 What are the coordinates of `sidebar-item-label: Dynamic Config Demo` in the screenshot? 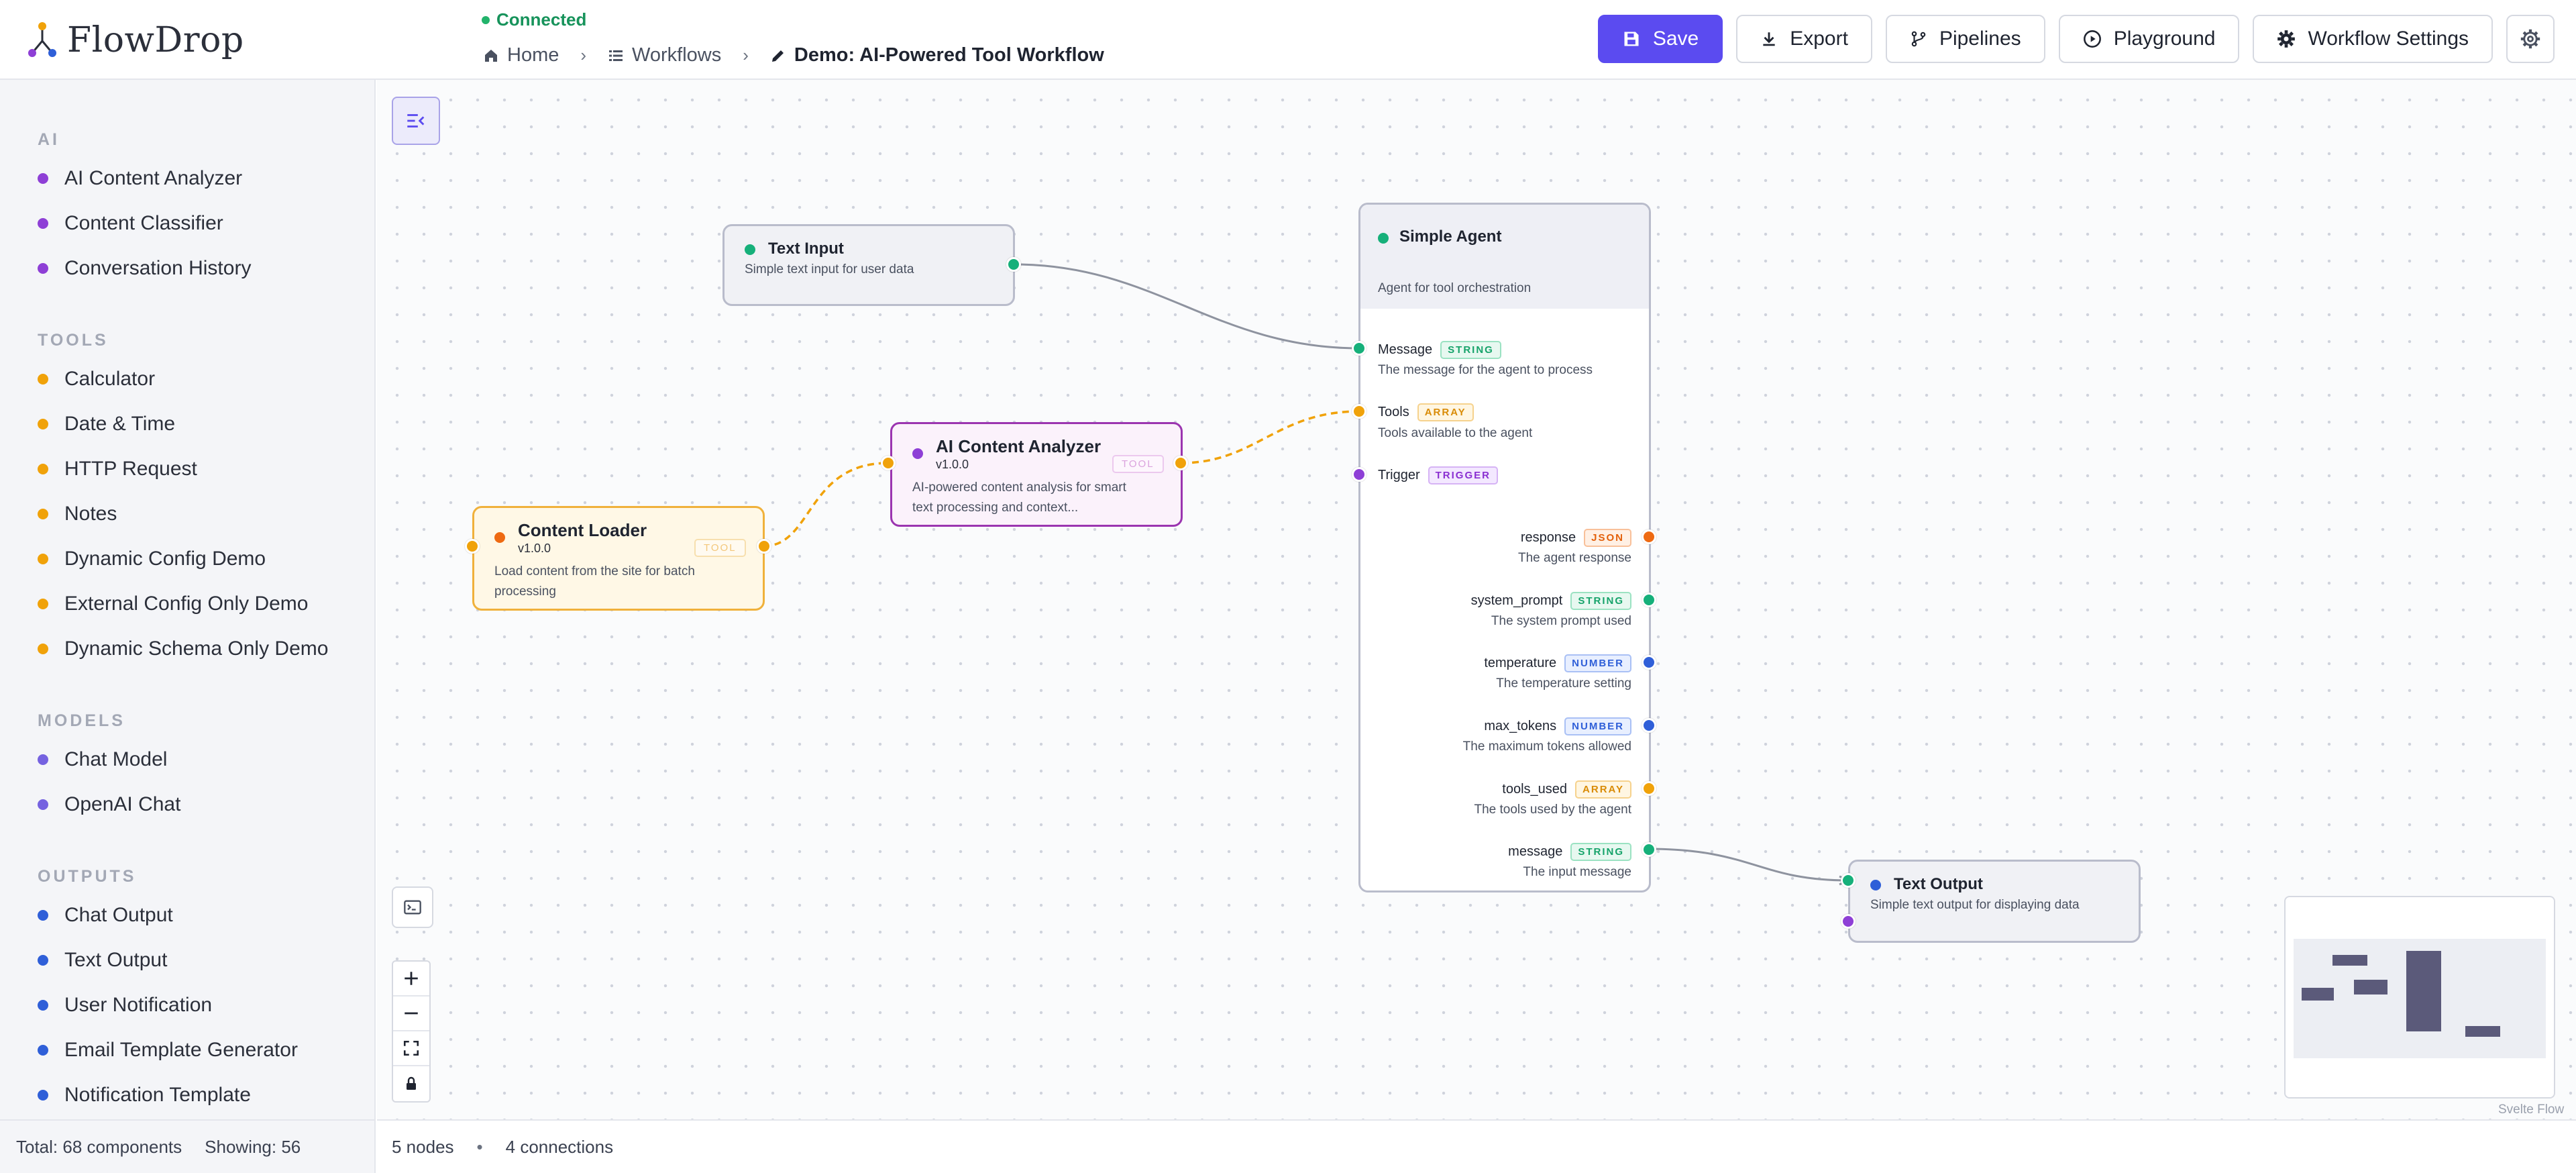 It's located at (165, 559).